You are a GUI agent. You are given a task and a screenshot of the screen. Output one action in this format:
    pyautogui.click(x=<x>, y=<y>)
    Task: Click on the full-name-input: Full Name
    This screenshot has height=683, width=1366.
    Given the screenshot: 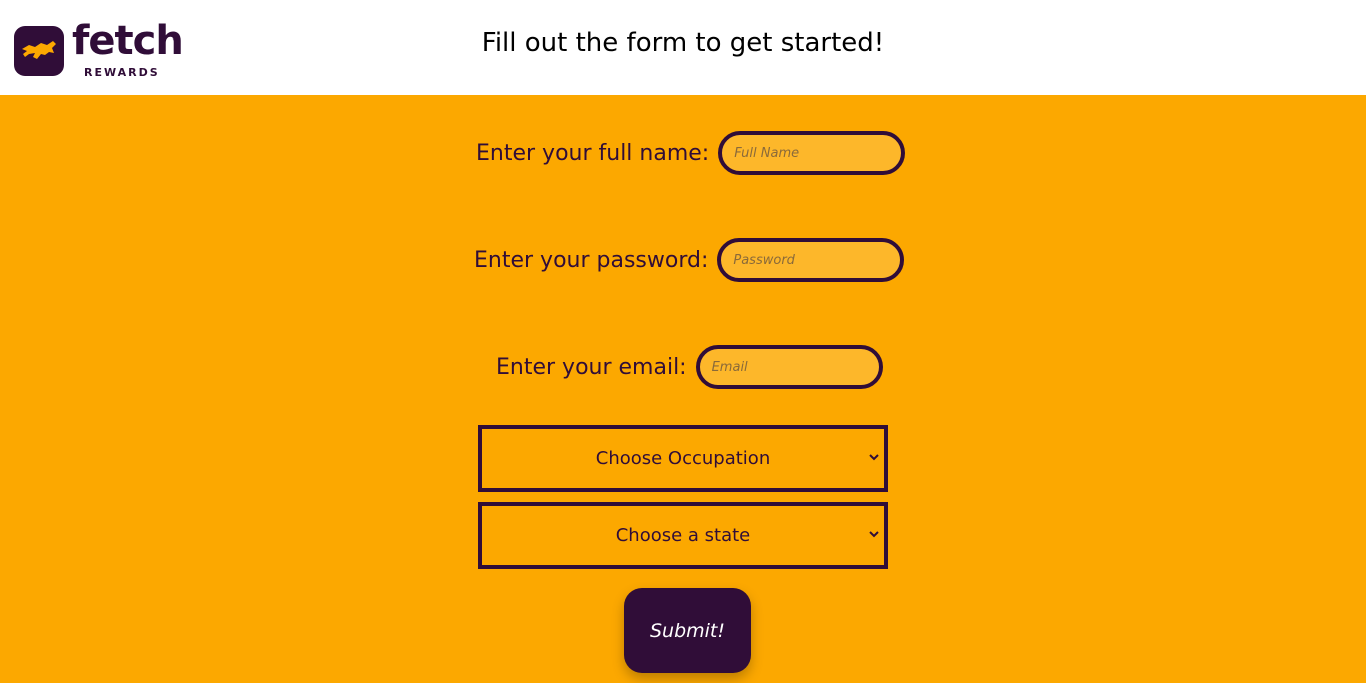 What is the action you would take?
    pyautogui.click(x=812, y=153)
    